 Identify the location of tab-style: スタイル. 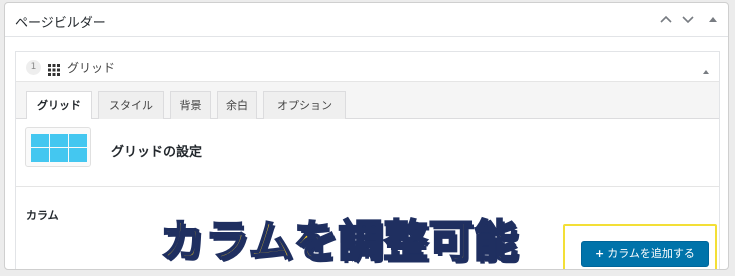
(131, 105).